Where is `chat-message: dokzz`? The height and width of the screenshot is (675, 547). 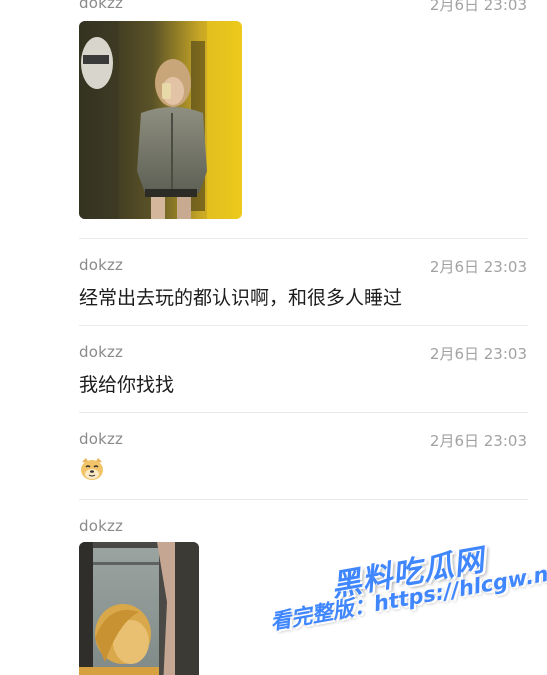
chat-message: dokzz is located at coordinates (303, 527).